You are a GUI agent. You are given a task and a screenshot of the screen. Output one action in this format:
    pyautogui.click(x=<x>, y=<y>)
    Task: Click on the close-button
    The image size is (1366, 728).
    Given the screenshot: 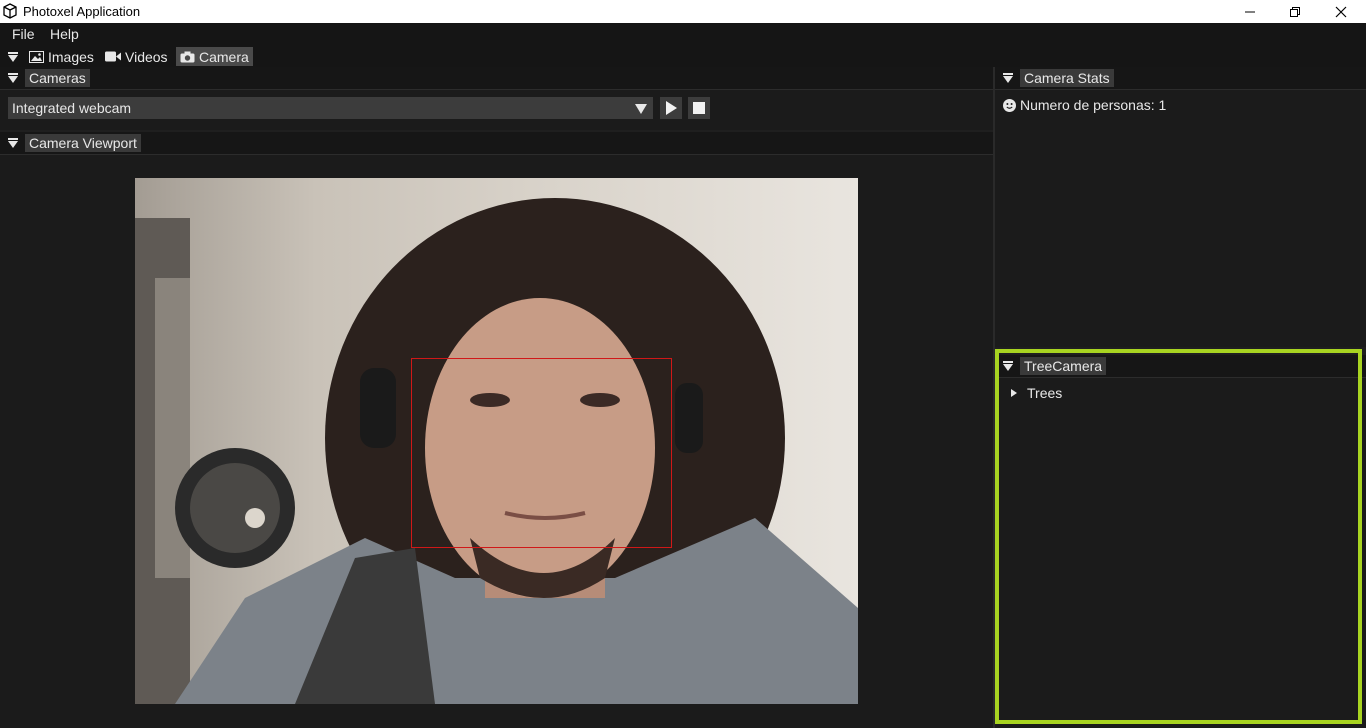 What is the action you would take?
    pyautogui.click(x=1341, y=11)
    